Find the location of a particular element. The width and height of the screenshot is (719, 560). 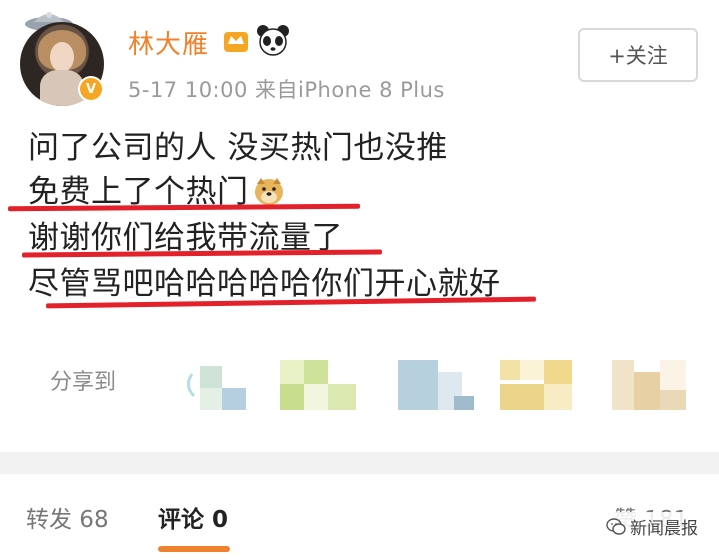

follow-button: +关注 is located at coordinates (638, 55).